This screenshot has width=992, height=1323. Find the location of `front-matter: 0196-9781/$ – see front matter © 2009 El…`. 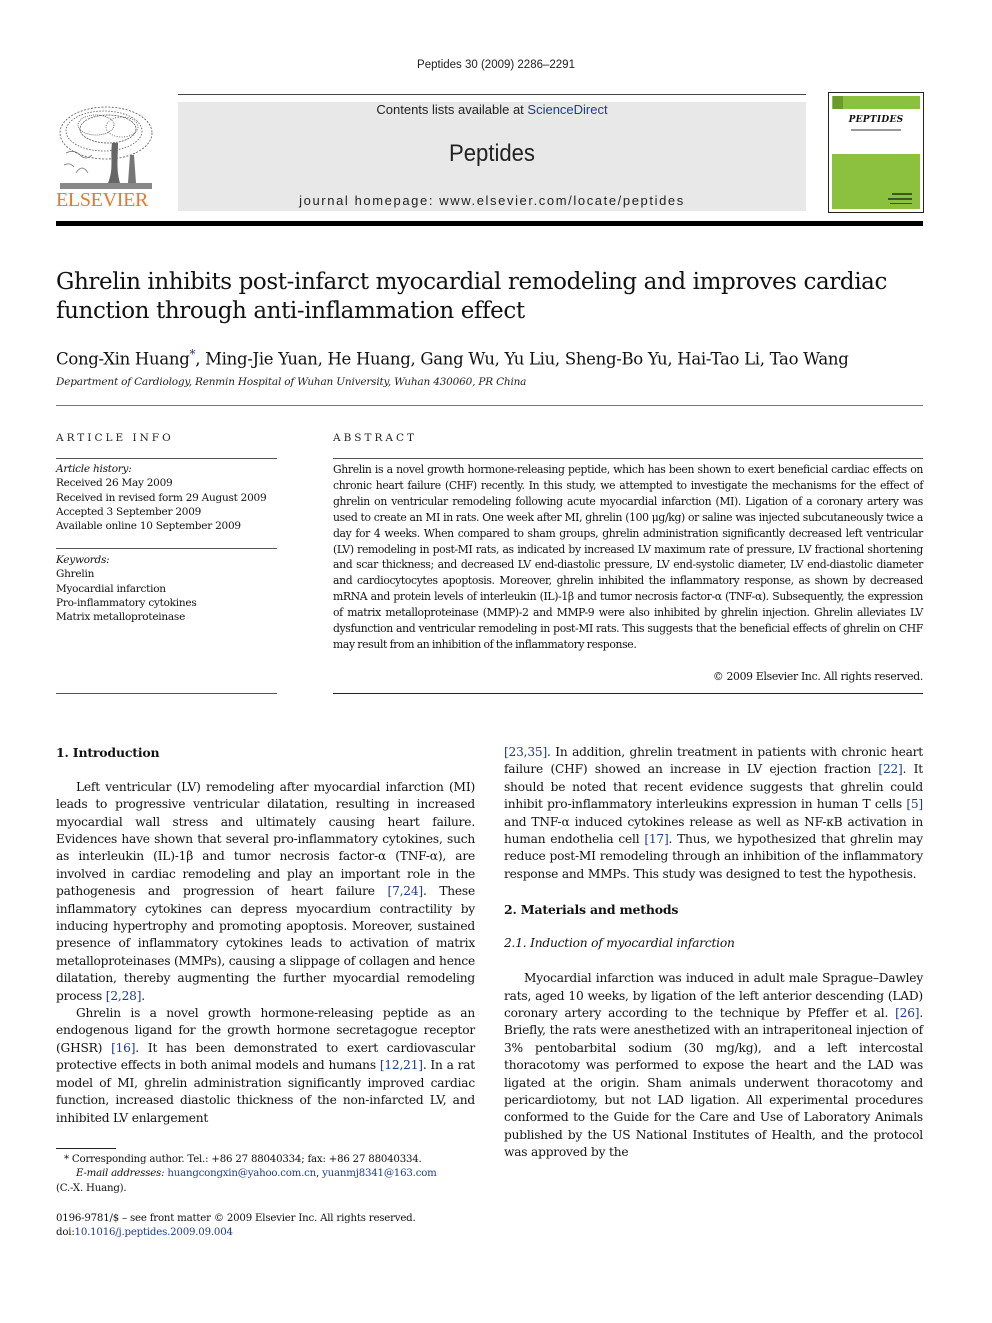

front-matter: 0196-9781/$ – see front matter © 2009 El… is located at coordinates (271, 1226).